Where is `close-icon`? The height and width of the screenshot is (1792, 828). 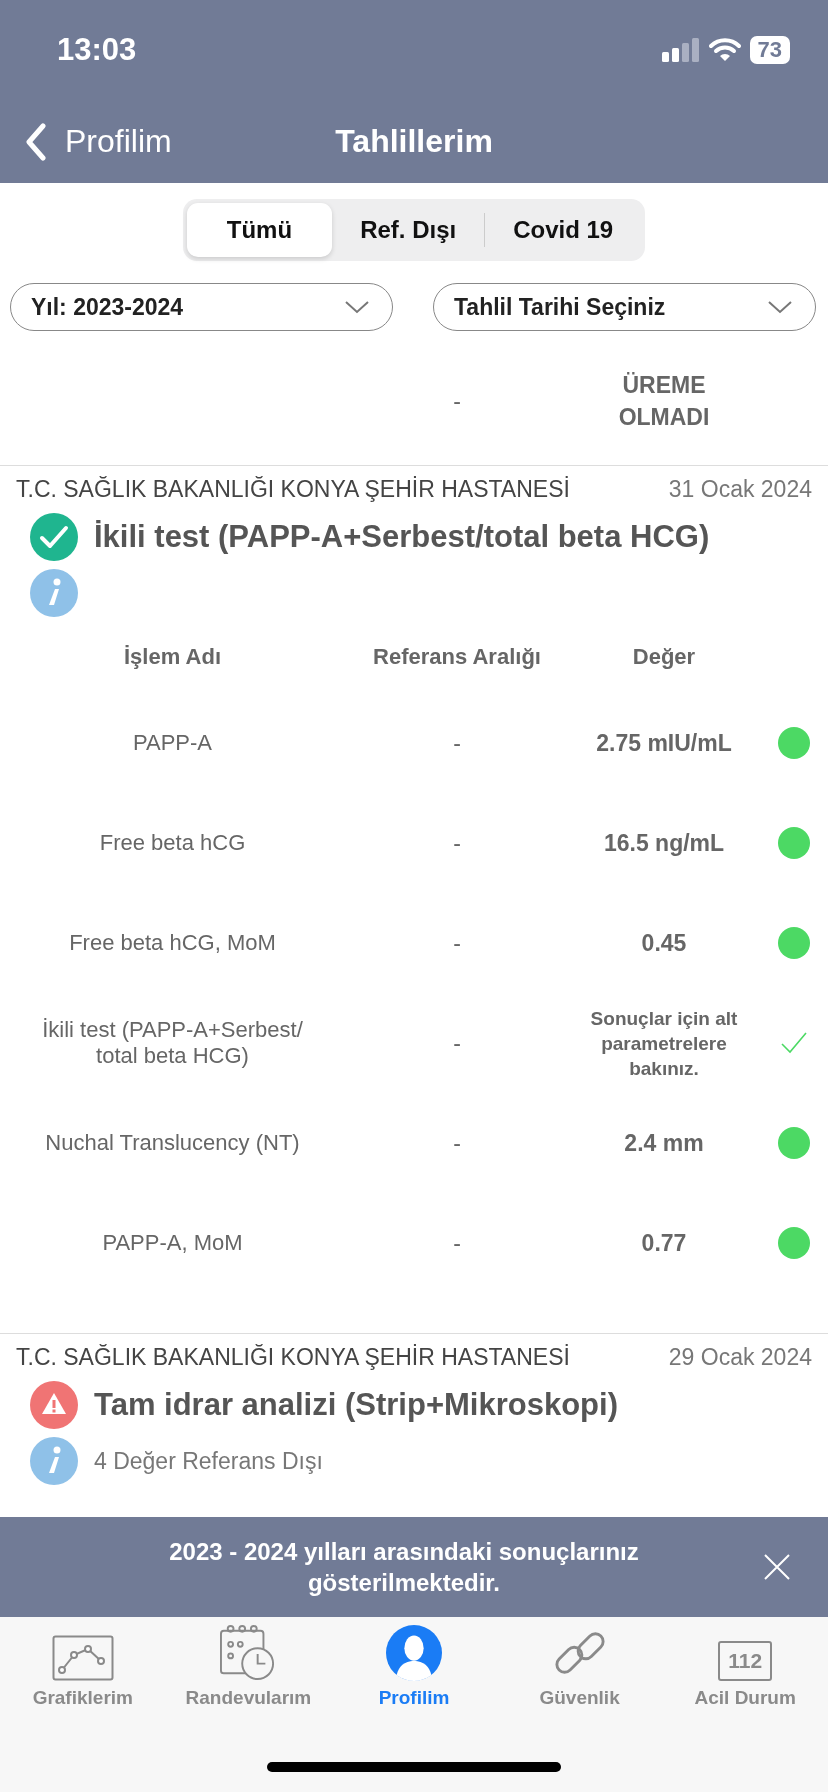 close-icon is located at coordinates (777, 1567).